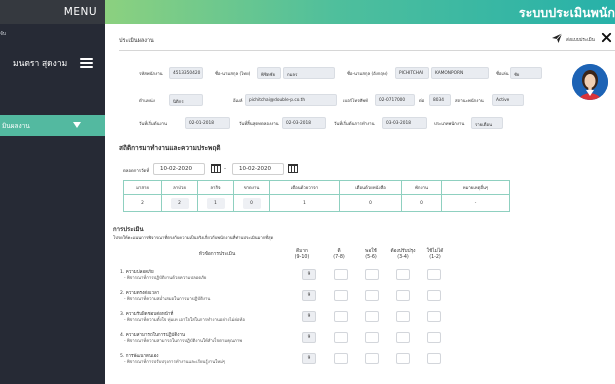 The width and height of the screenshot is (615, 384). I want to click on close-icon, so click(606, 37).